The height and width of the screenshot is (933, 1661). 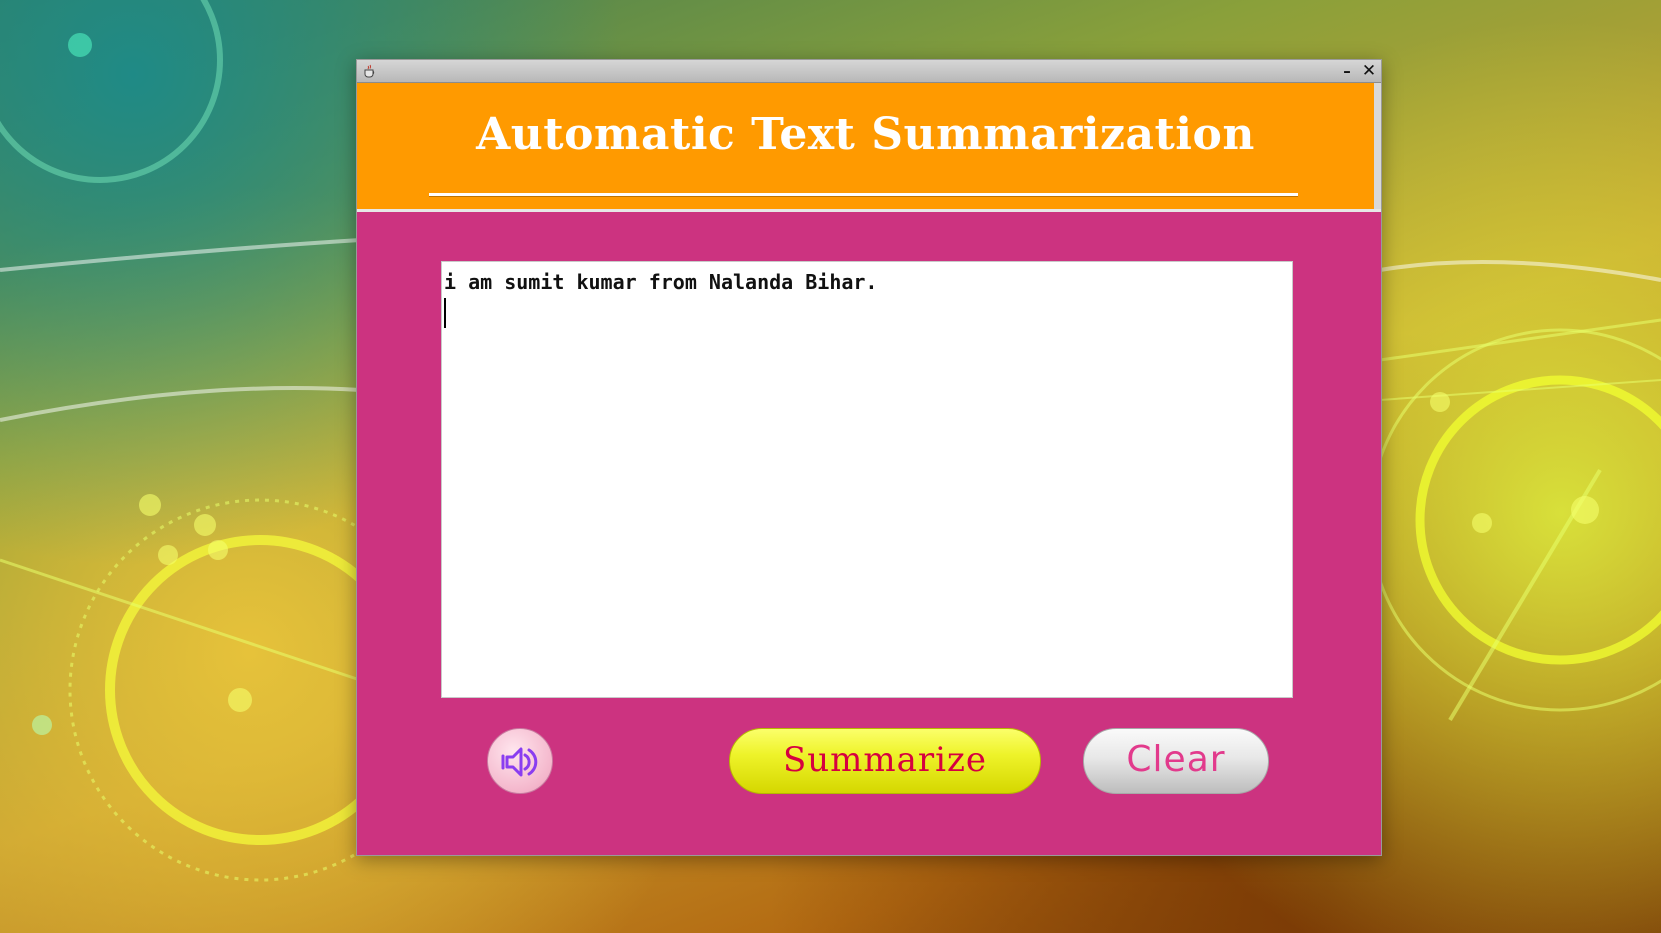 I want to click on header-panel: Automatic Text Summarization, so click(x=865, y=146).